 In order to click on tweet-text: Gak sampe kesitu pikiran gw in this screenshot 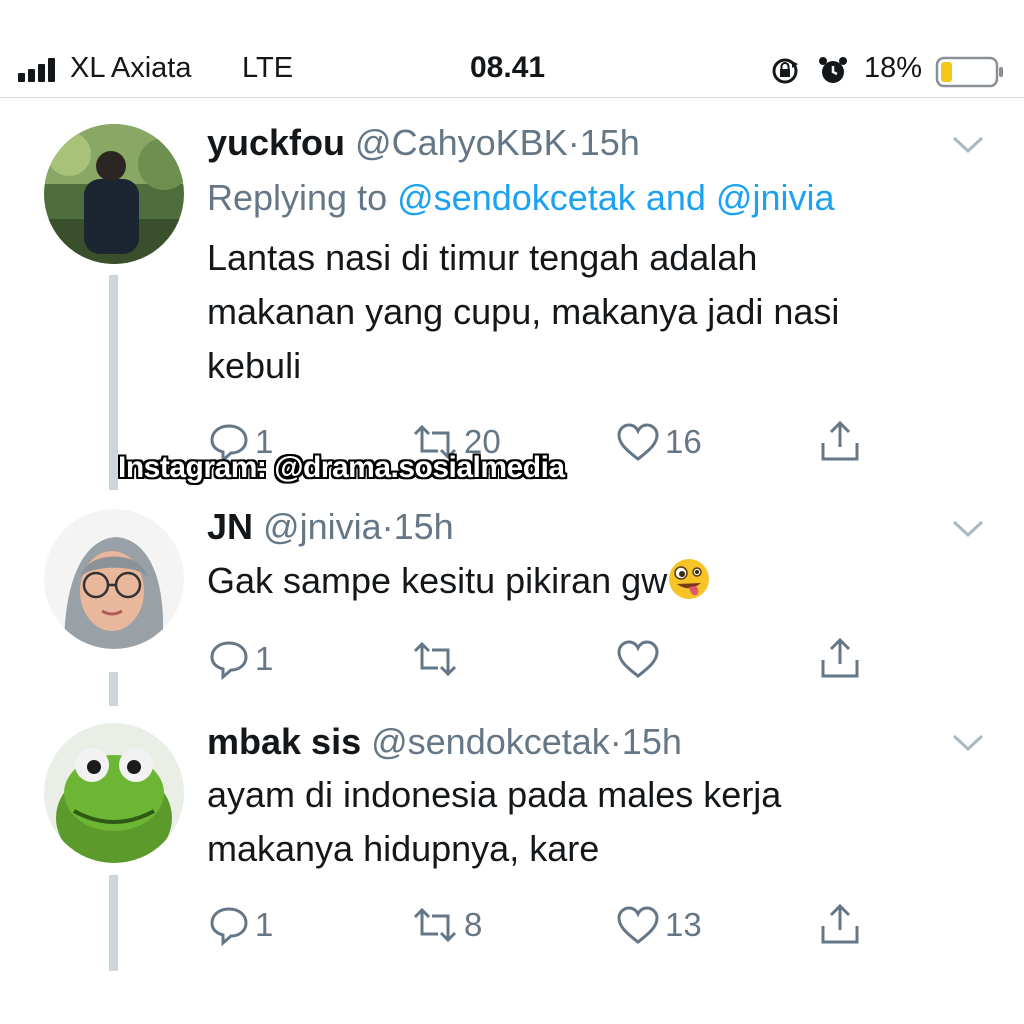, I will do `click(587, 581)`.